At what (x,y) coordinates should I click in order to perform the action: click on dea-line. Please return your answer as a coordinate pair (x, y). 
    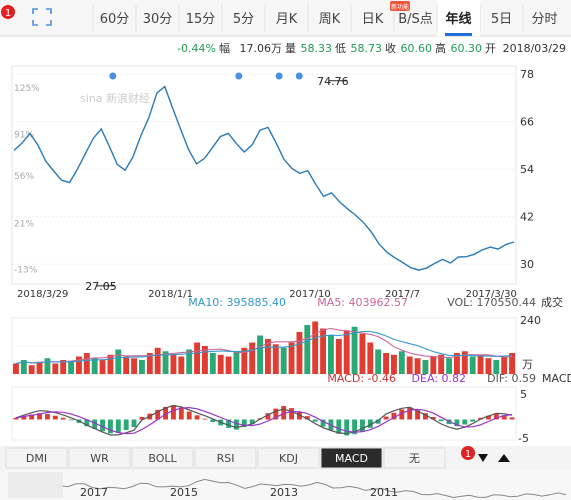
    Looking at the image, I should click on (264, 420).